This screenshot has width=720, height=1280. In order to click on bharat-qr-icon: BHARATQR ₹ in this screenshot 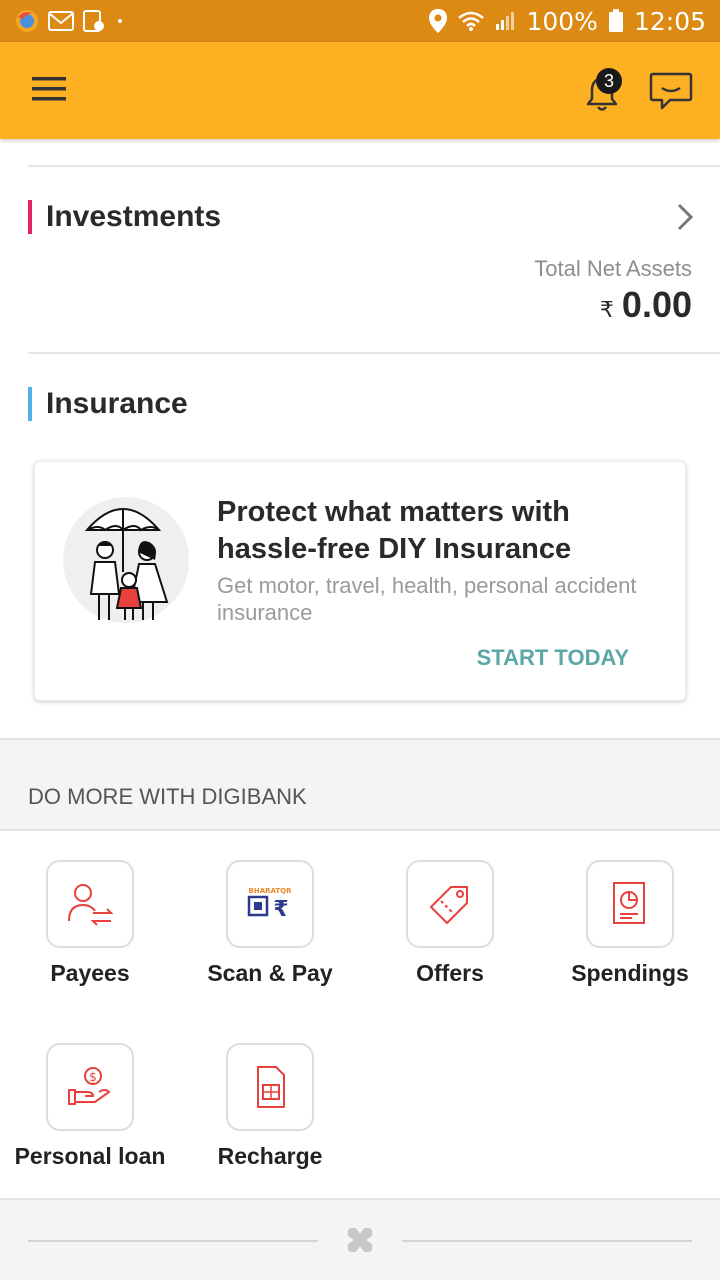, I will do `click(270, 904)`.